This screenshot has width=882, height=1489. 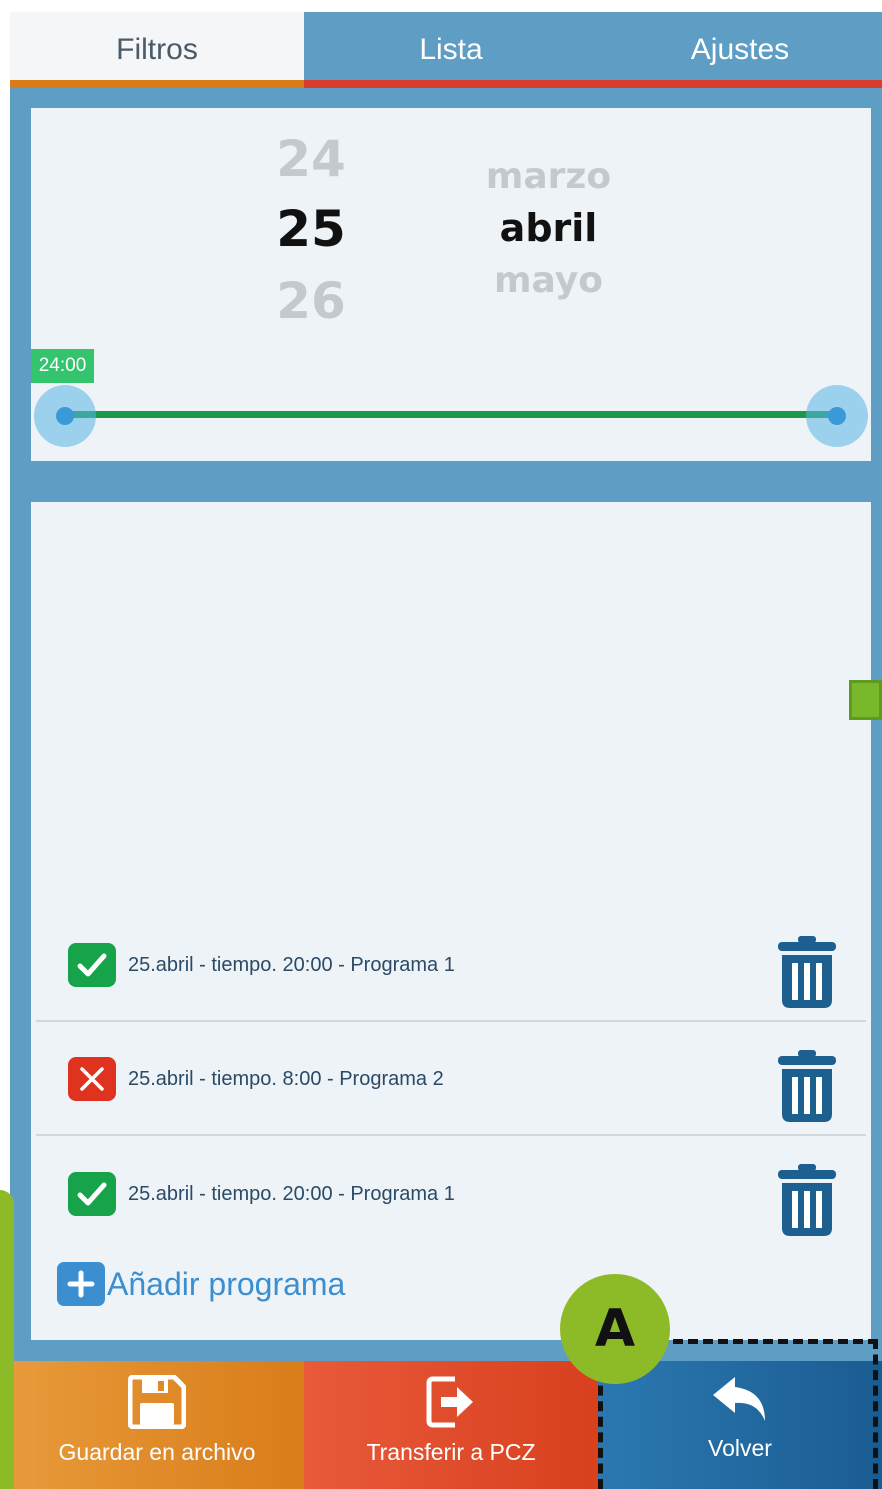 What do you see at coordinates (451, 1452) in the screenshot?
I see `transfer-to-pcz-label: Transferir a PCZ` at bounding box center [451, 1452].